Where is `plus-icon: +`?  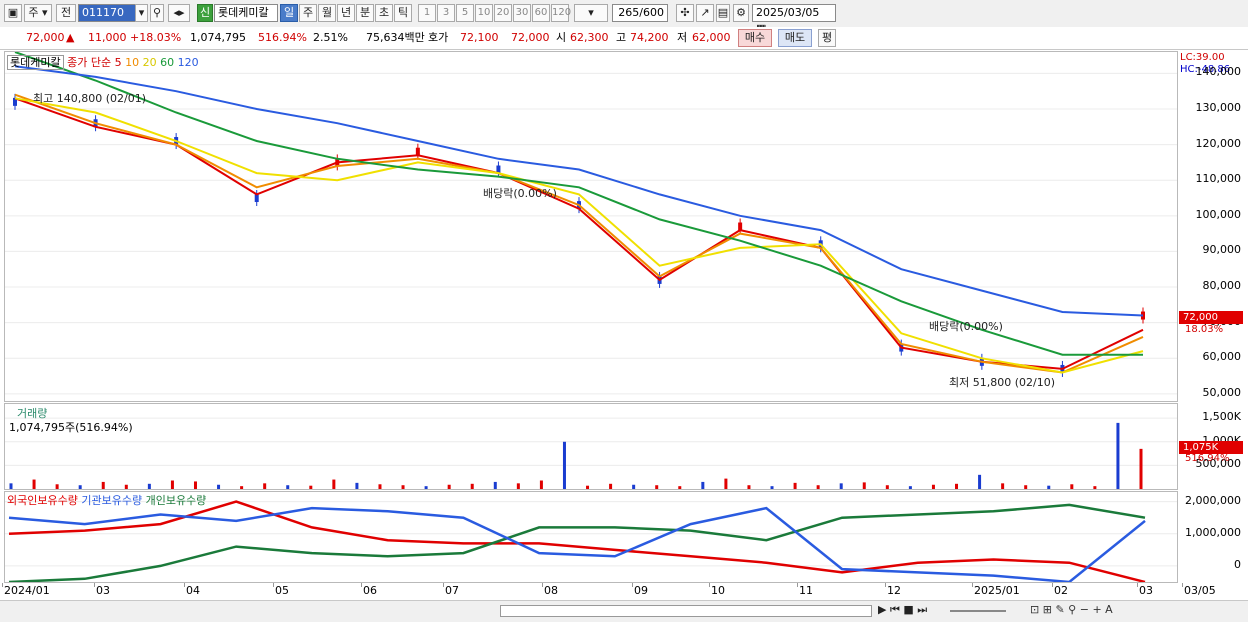 plus-icon: + is located at coordinates (1096, 609).